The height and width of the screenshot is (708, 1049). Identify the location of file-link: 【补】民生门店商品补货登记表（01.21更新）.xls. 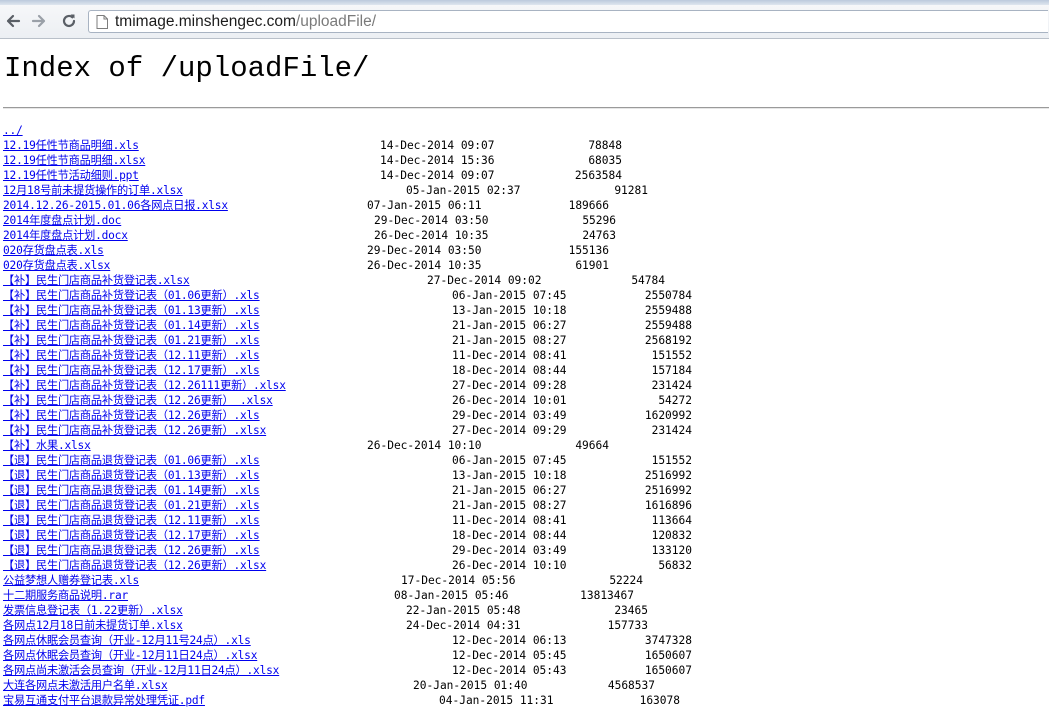
(131, 340).